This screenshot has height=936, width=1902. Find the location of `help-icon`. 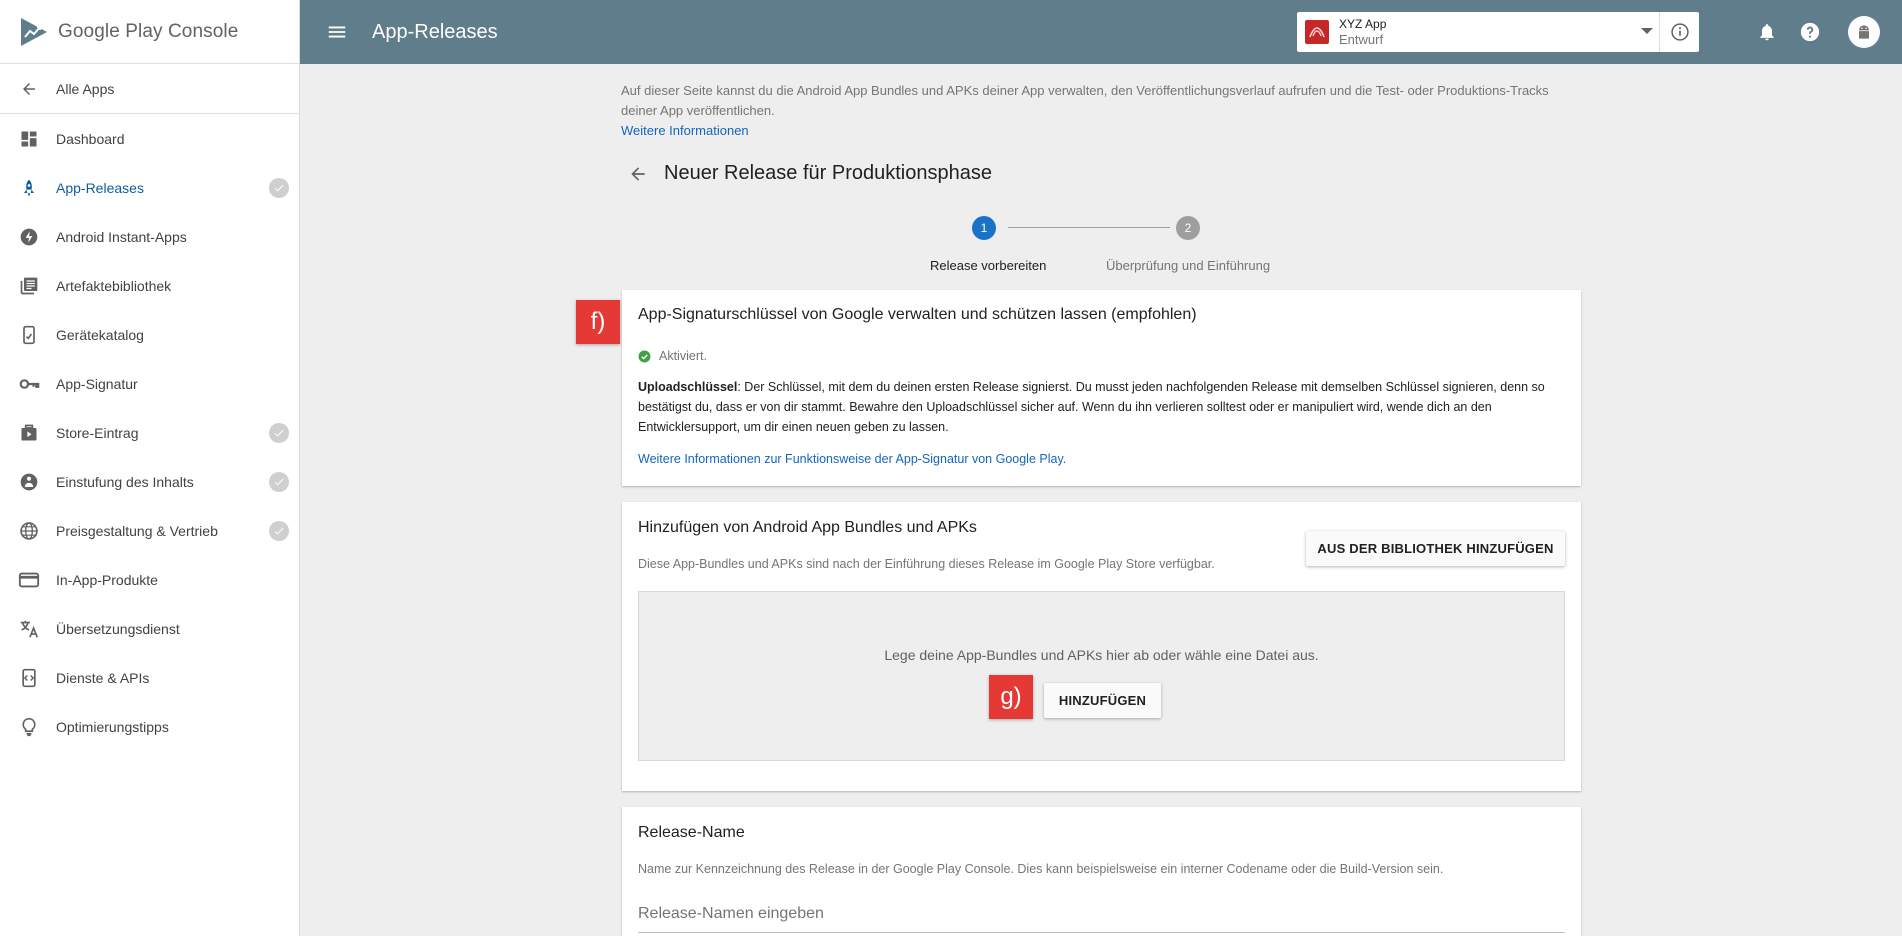

help-icon is located at coordinates (1810, 32).